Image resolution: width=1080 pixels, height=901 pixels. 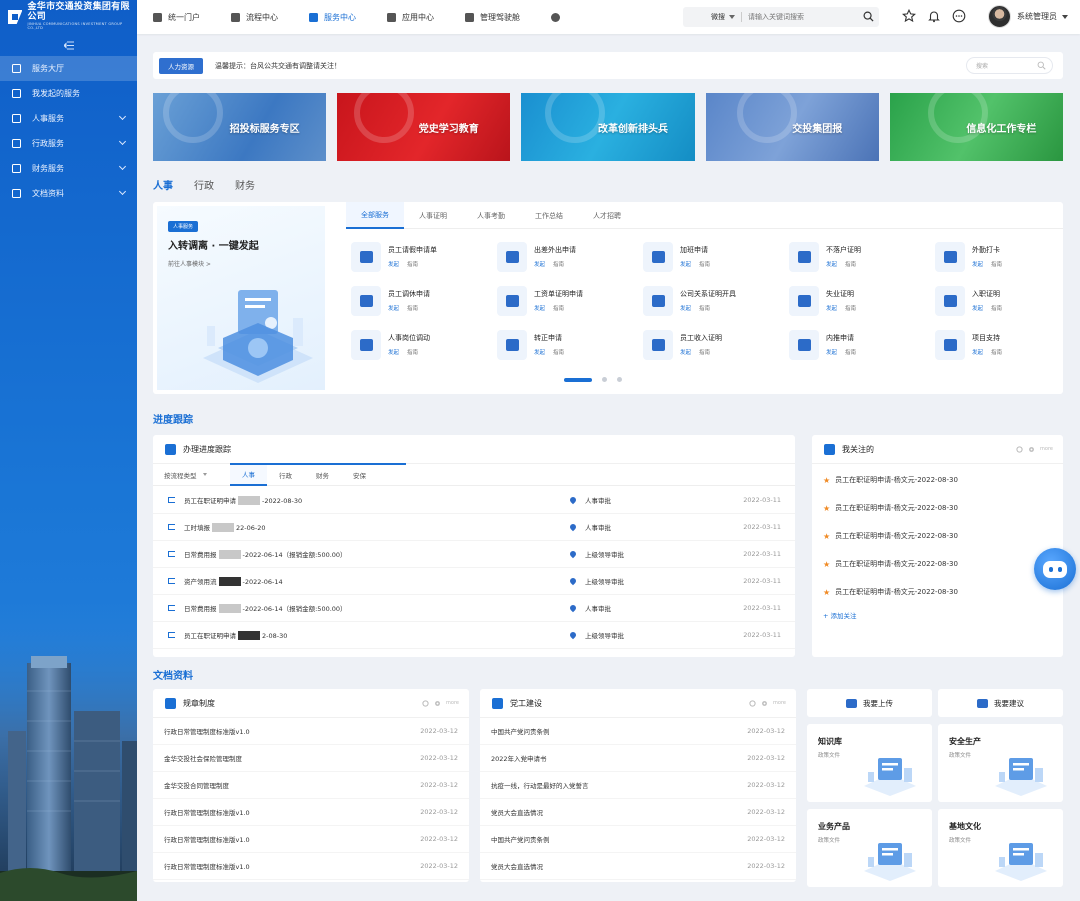 What do you see at coordinates (869, 703) in the screenshot?
I see `upload-button: 我要上传` at bounding box center [869, 703].